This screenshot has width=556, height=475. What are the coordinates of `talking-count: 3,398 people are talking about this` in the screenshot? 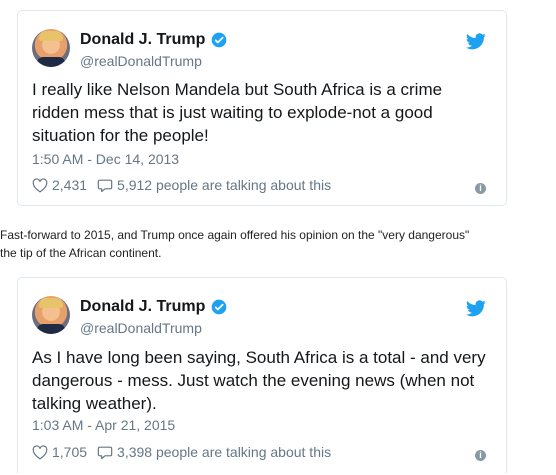 It's located at (224, 452).